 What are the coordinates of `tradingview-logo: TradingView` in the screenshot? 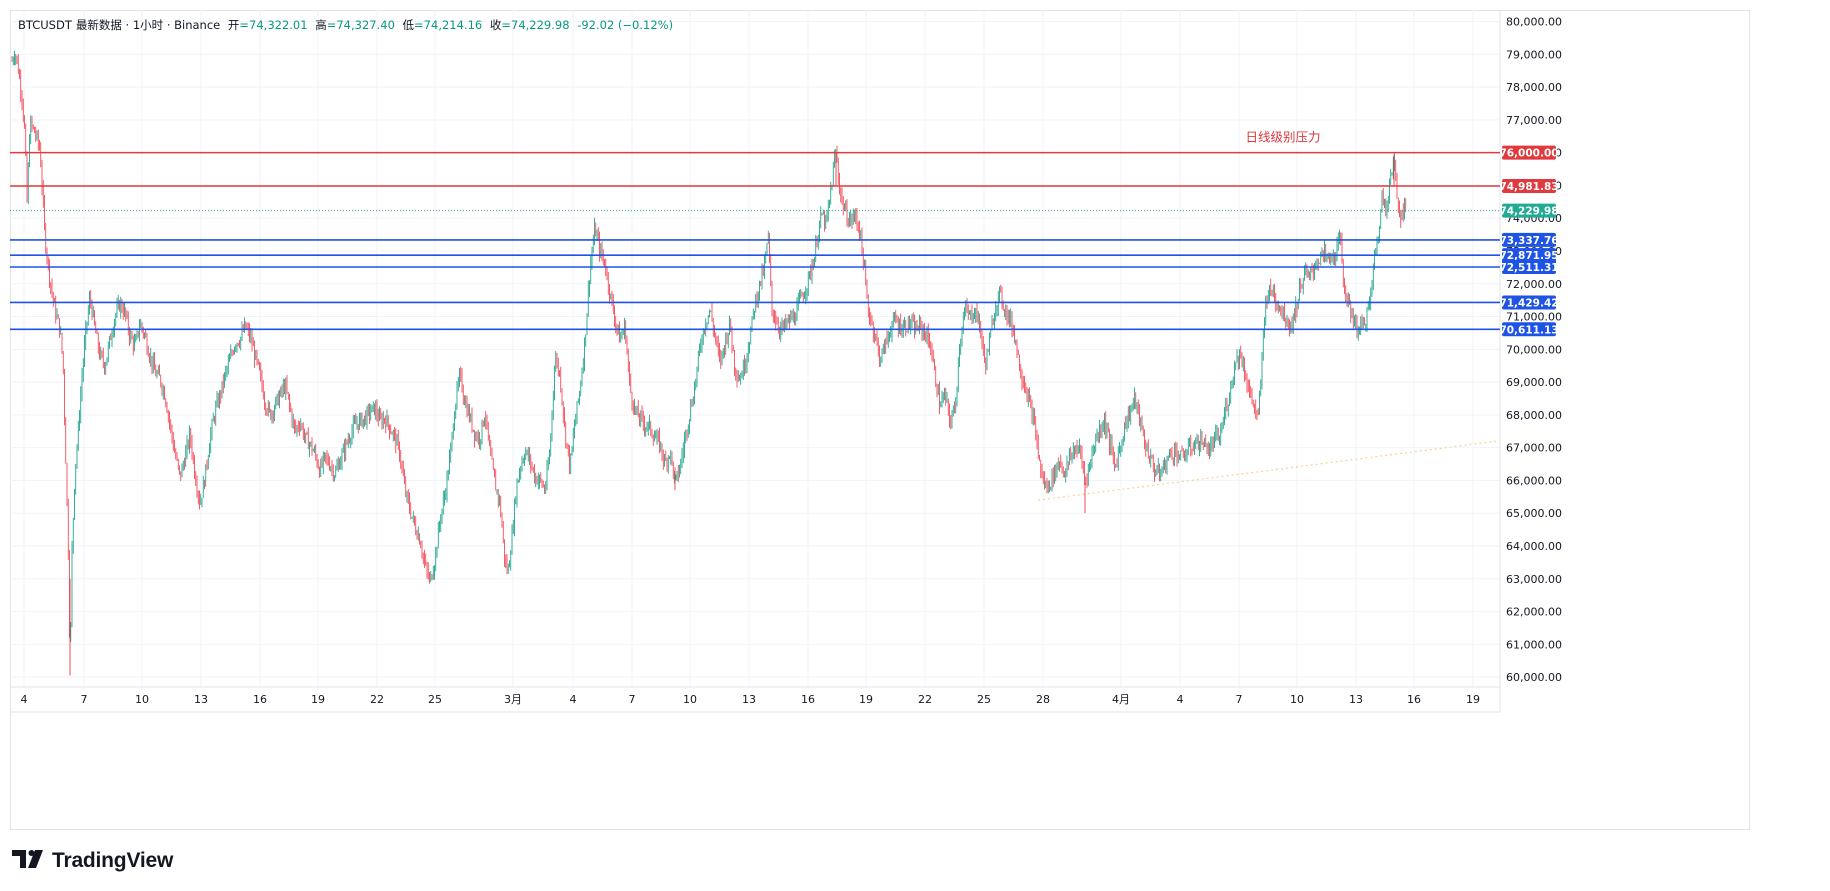 It's located at (92, 861).